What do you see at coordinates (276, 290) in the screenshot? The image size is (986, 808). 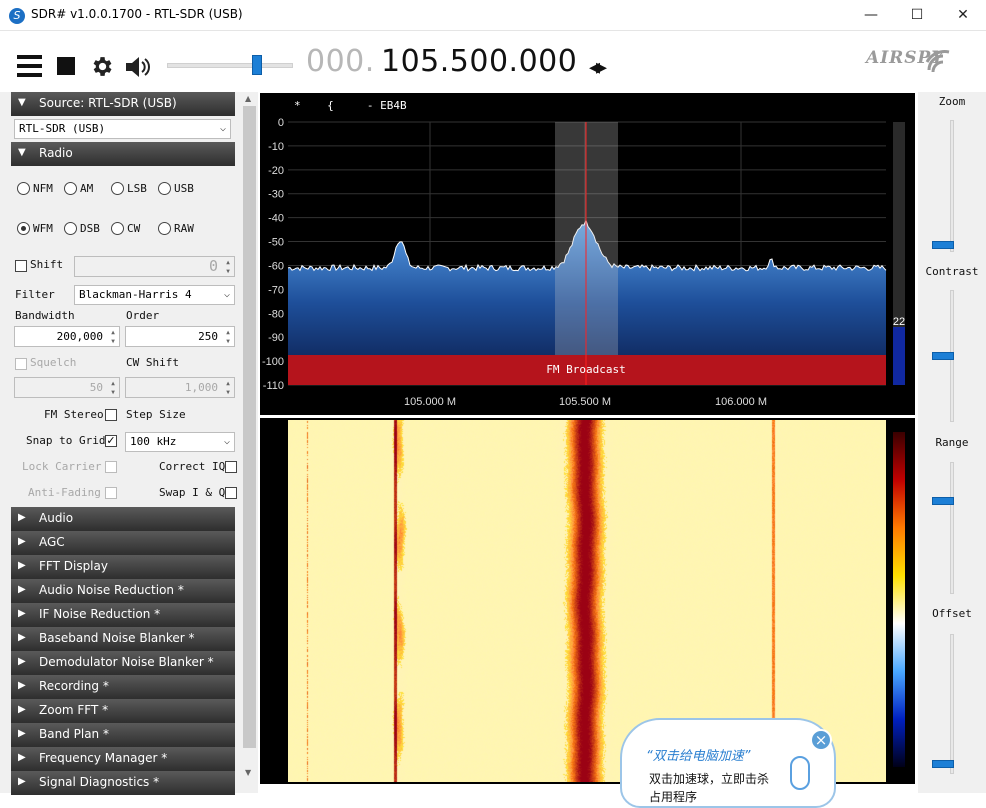 I see `y-tick-label: -70` at bounding box center [276, 290].